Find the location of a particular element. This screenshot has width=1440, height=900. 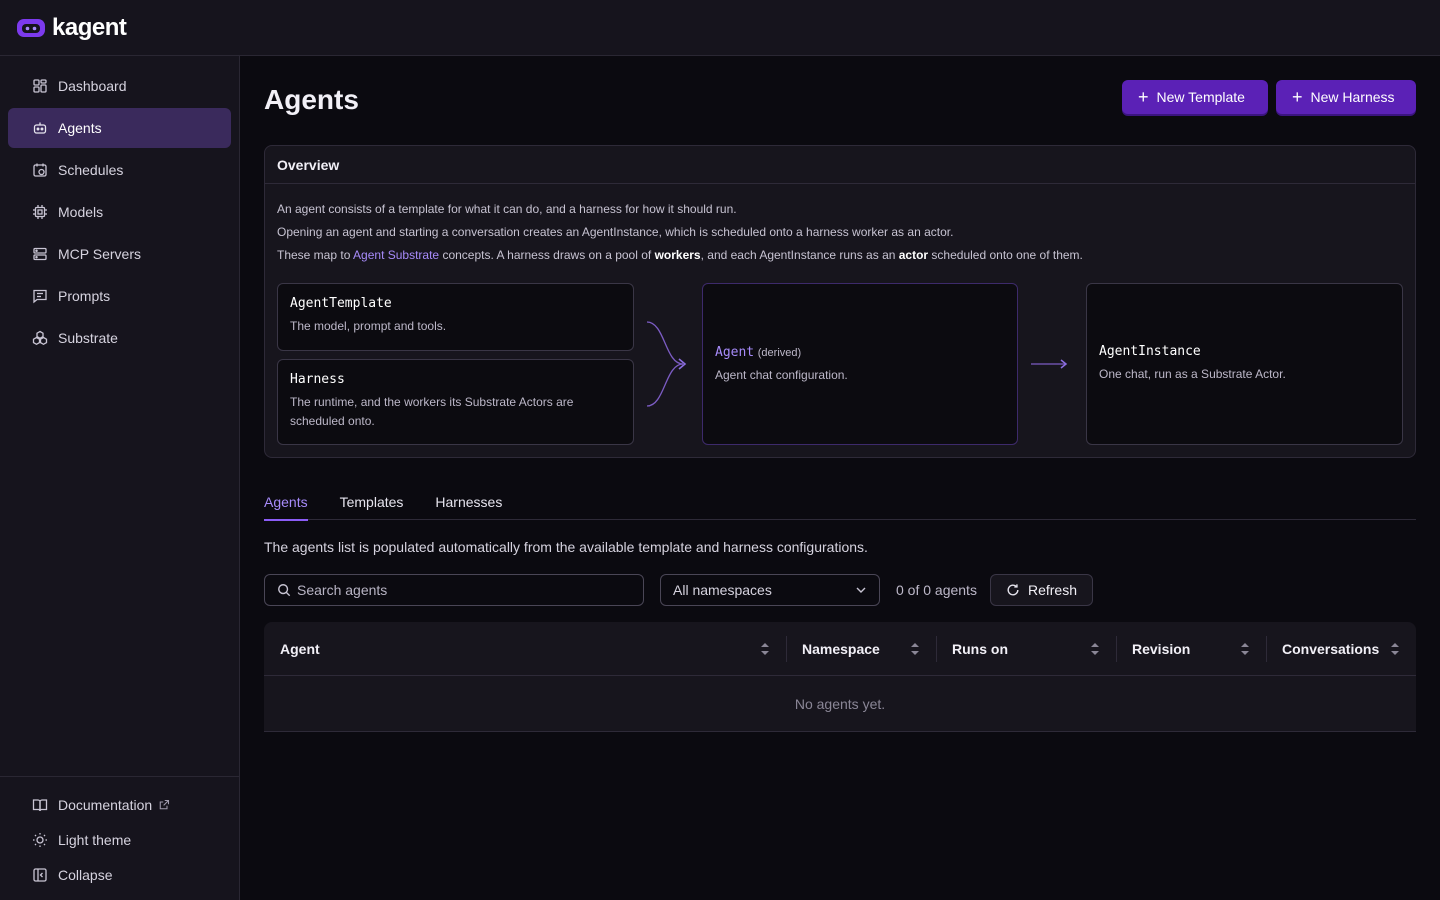

sidebar-item-prompts: Prompts is located at coordinates (119, 296).